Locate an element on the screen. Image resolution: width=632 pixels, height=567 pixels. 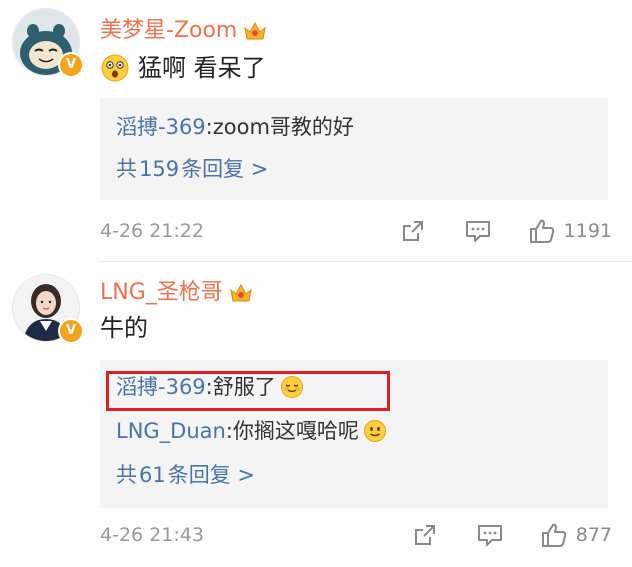
reply-count: 159 is located at coordinates (159, 169).